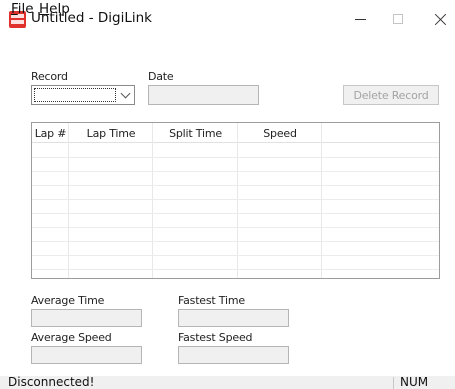 The height and width of the screenshot is (389, 455). I want to click on column-header-lap-number: Lap #, so click(50, 133).